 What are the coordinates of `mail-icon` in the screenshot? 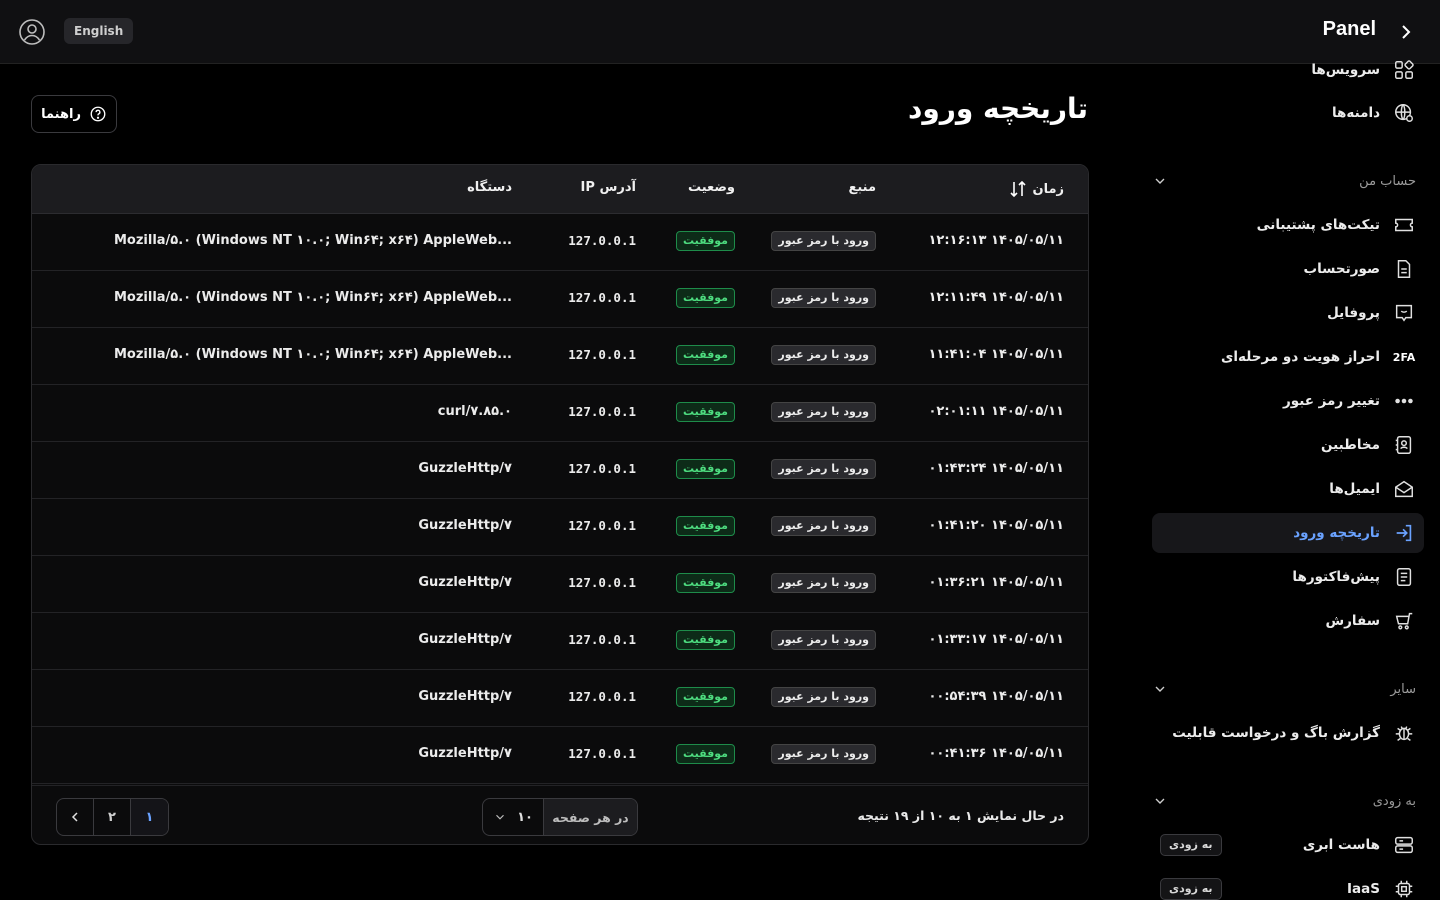 It's located at (1404, 489).